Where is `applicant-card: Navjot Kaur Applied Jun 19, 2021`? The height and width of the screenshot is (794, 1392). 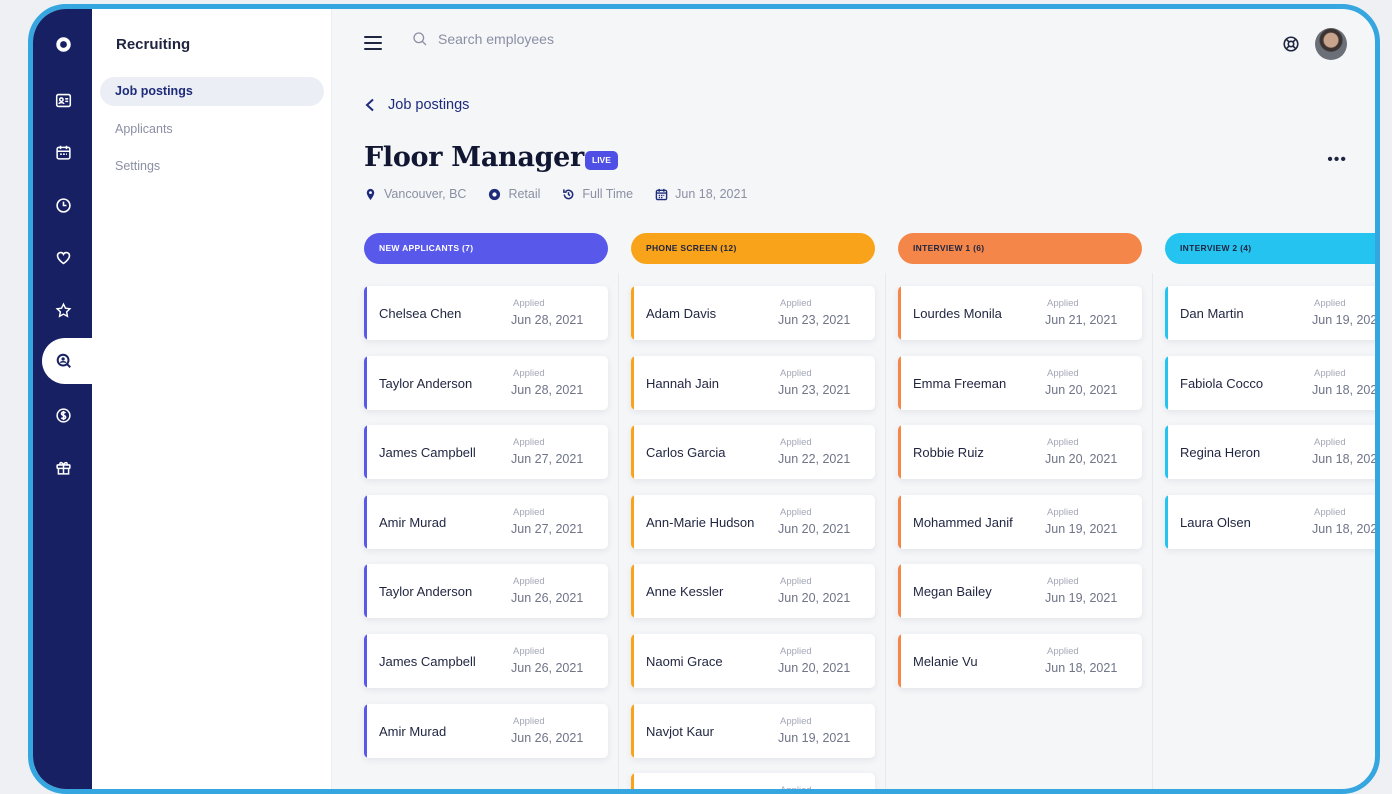
applicant-card: Navjot Kaur Applied Jun 19, 2021 is located at coordinates (753, 731).